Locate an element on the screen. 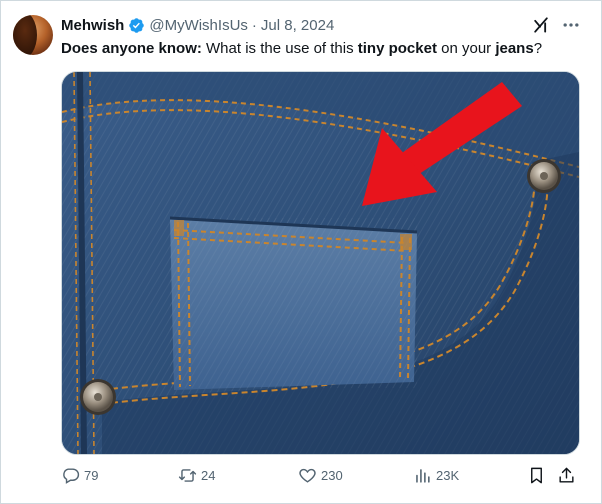  like-count: 230 is located at coordinates (332, 475).